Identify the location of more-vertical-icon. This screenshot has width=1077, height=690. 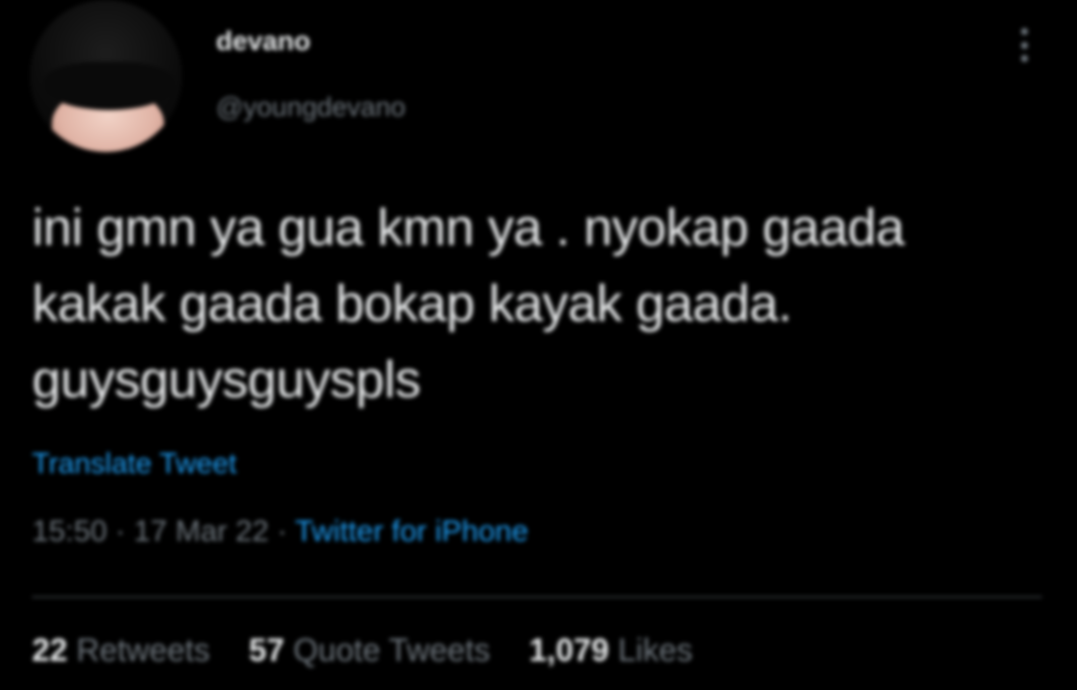
(1024, 45).